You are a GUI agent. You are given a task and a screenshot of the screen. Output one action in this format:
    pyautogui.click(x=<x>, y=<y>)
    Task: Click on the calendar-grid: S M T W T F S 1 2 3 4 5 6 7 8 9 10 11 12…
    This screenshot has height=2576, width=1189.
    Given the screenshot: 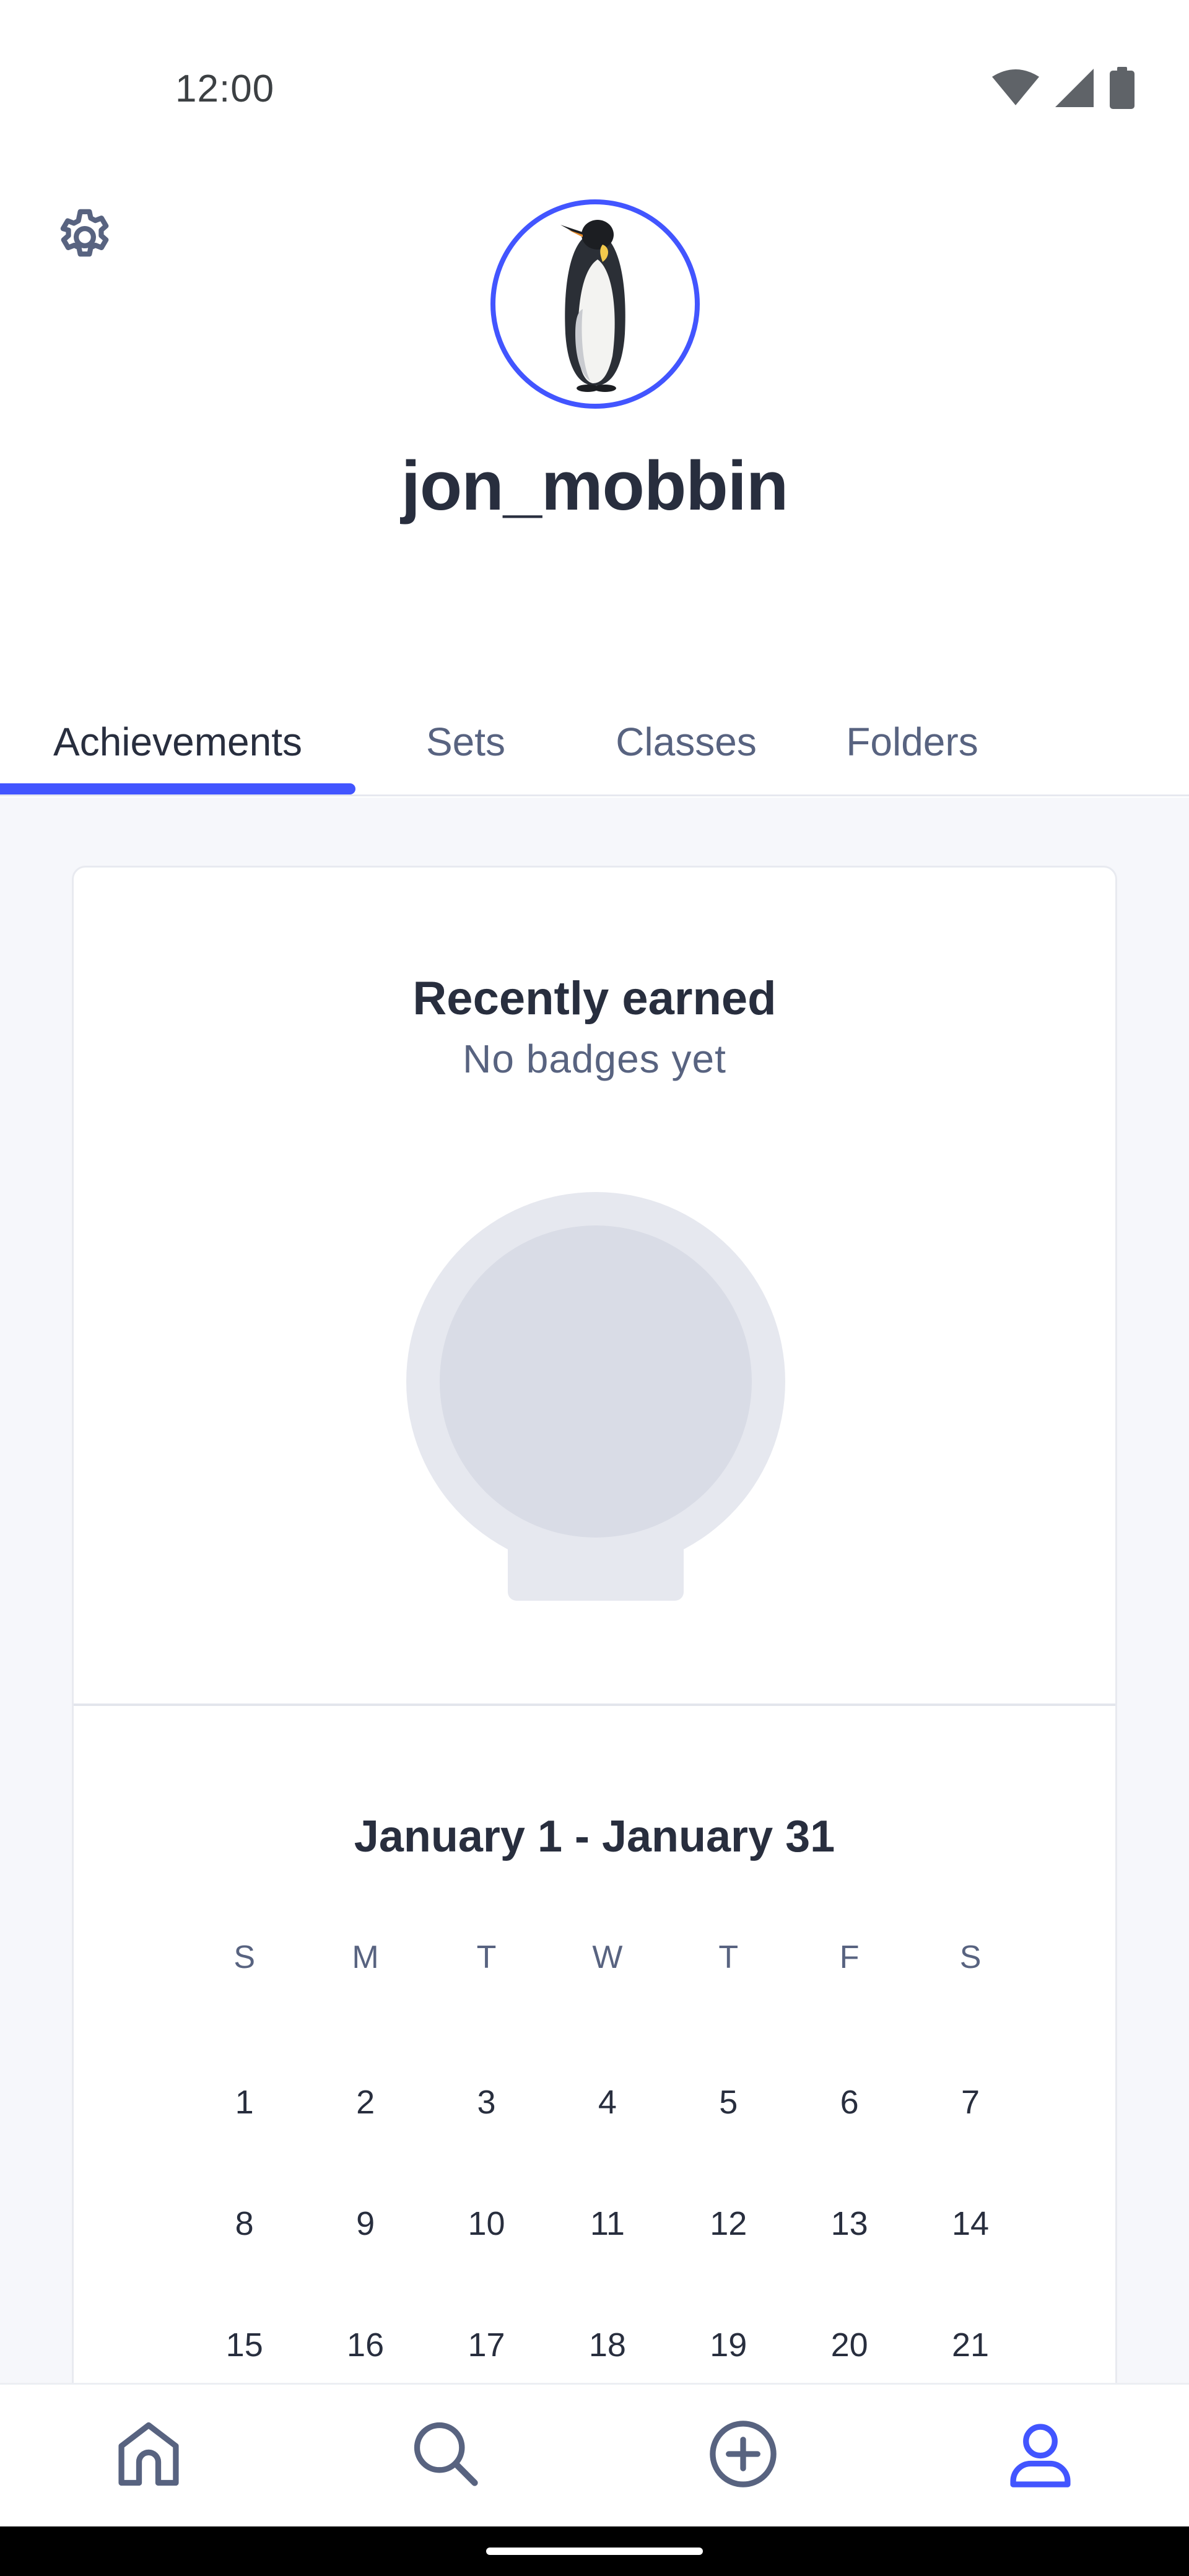 What is the action you would take?
    pyautogui.click(x=607, y=2163)
    